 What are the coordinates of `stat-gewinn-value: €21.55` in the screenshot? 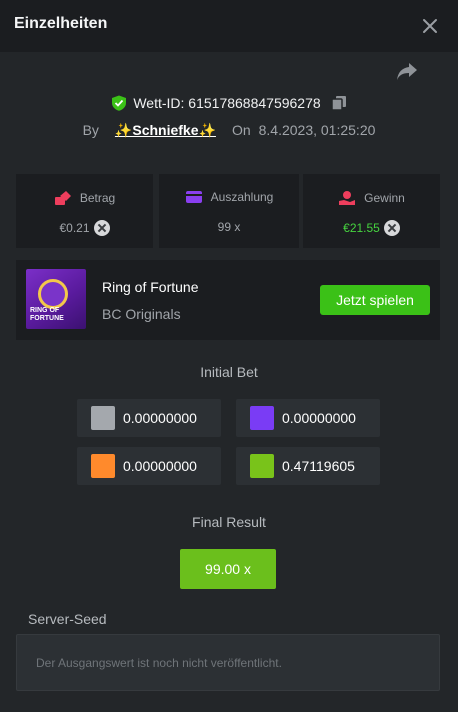 It's located at (361, 228).